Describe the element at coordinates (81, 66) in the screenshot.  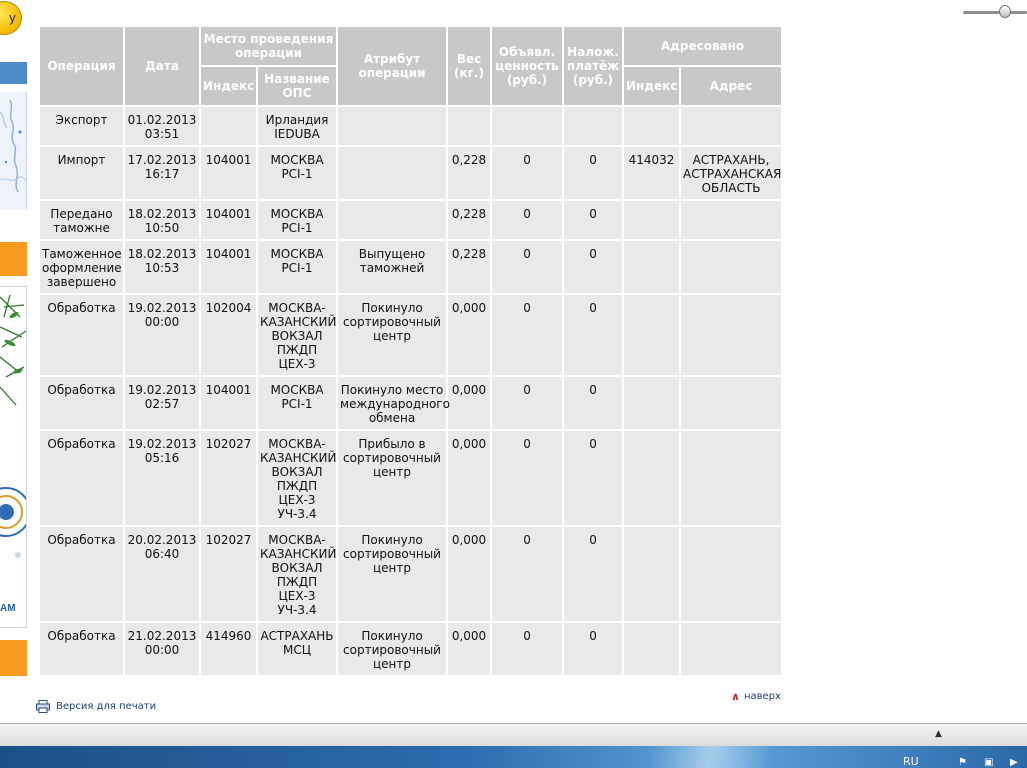
I see `header-operation: Операция` at that location.